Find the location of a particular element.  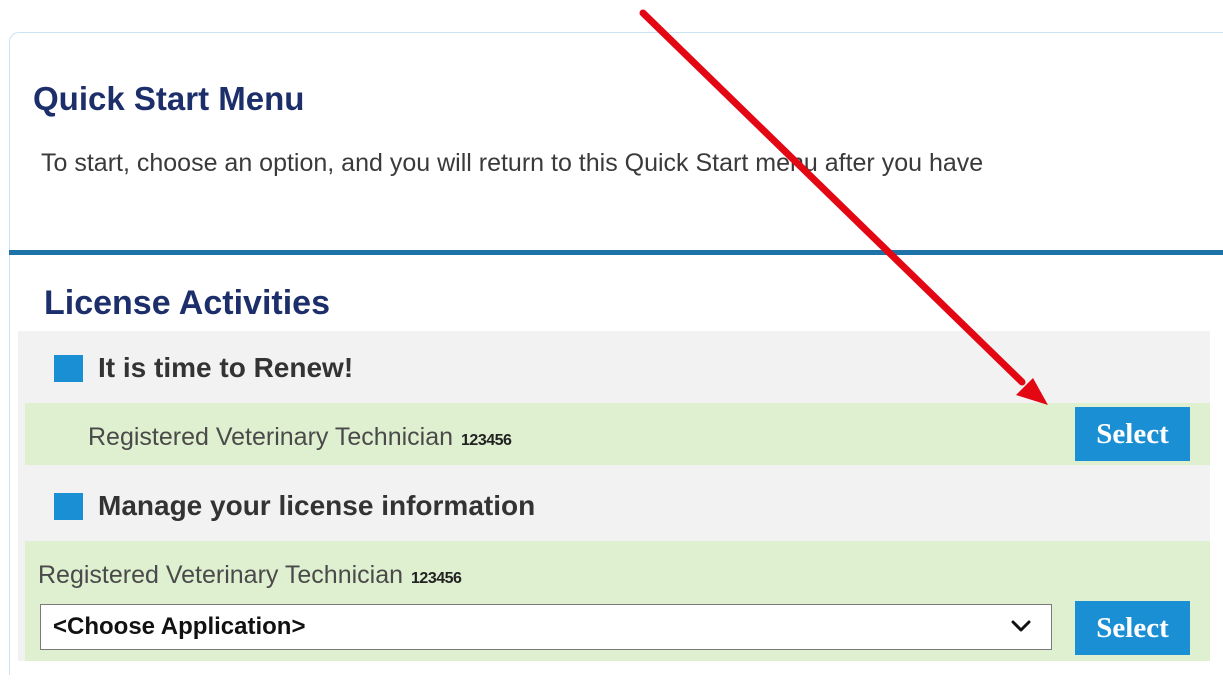

manage-select-button: Select is located at coordinates (1132, 628).